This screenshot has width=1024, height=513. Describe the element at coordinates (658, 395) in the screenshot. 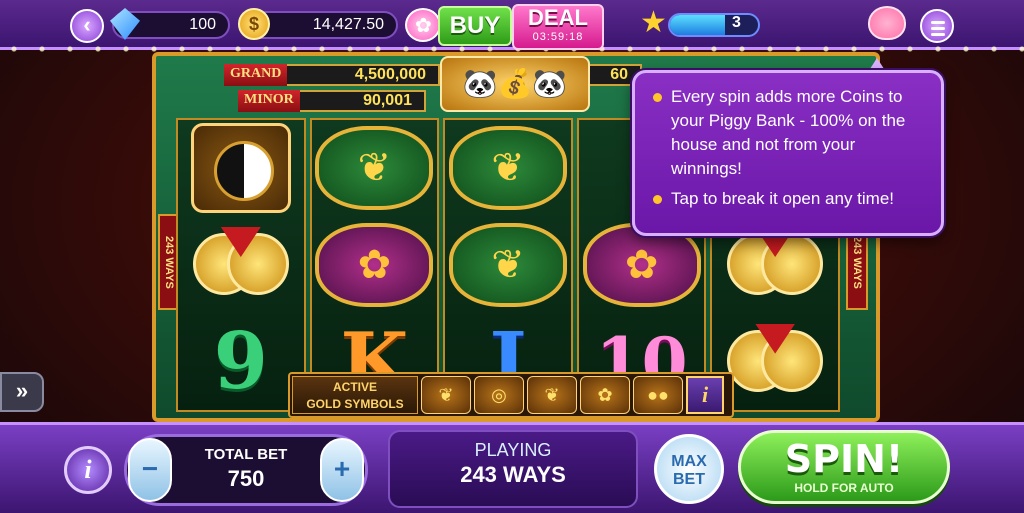

I see `gold-coins-icon: ●●` at that location.